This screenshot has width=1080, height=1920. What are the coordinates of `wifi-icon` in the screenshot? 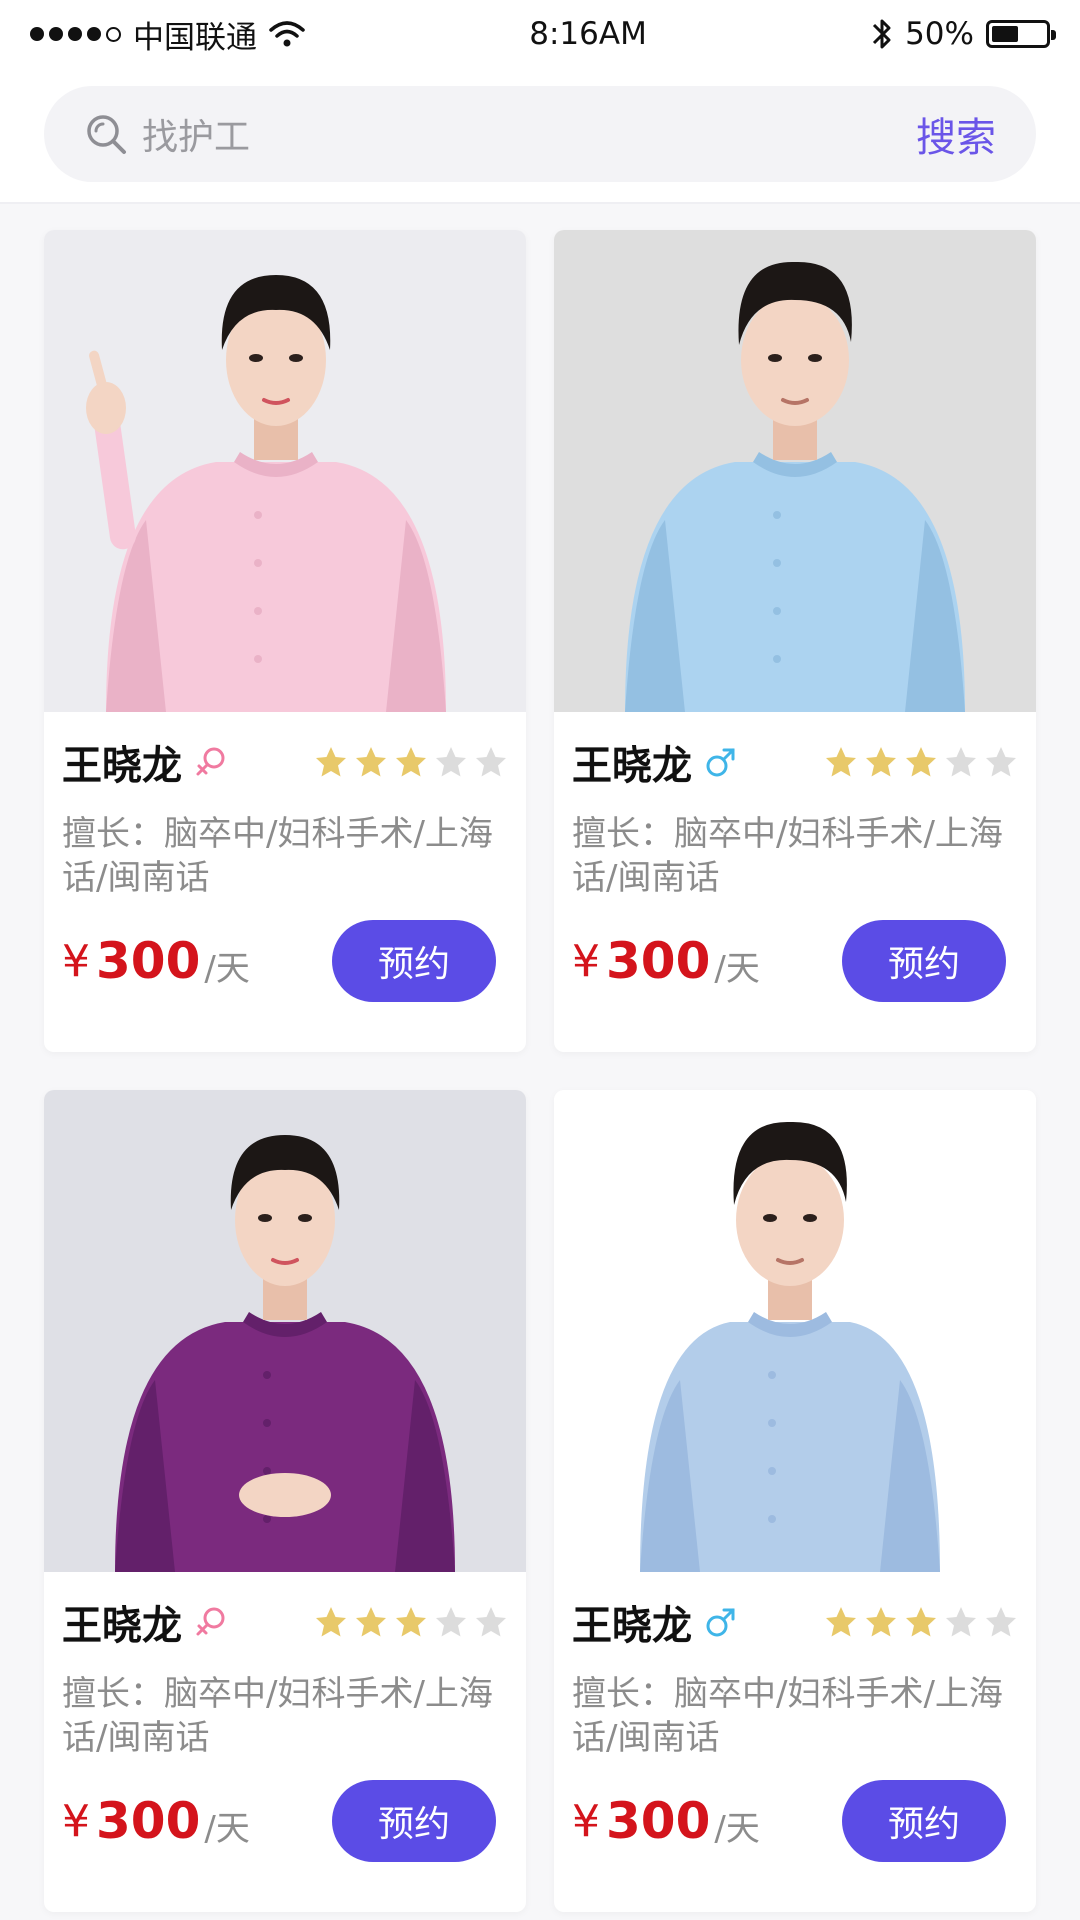 It's located at (287, 34).